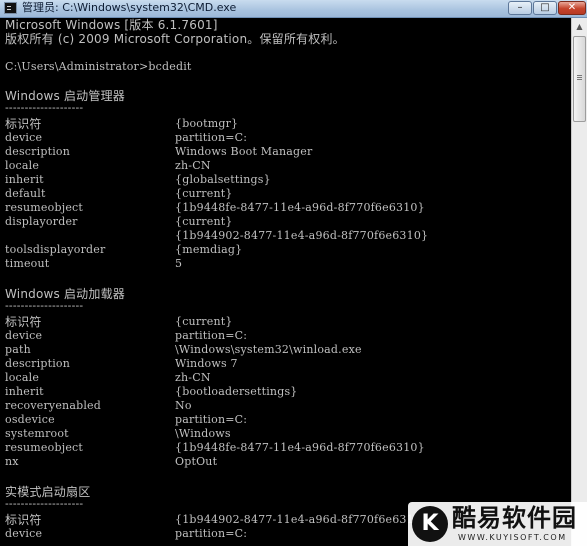 The height and width of the screenshot is (546, 587). I want to click on entry-key: osdevice, so click(30, 419).